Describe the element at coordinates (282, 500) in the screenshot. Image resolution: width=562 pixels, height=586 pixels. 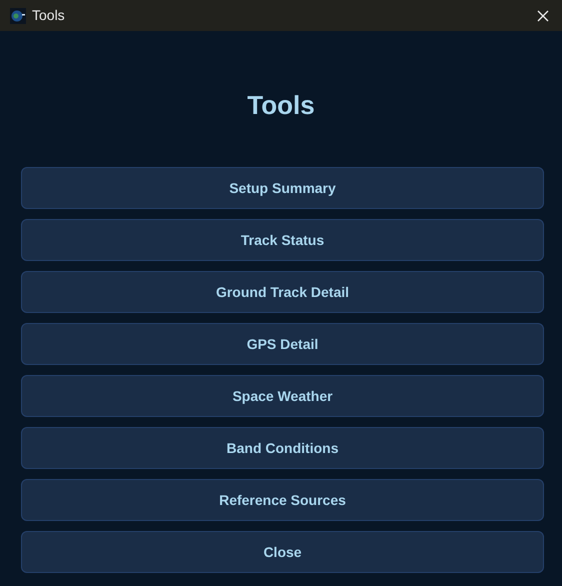
I see `tool-button: Reference Sources` at that location.